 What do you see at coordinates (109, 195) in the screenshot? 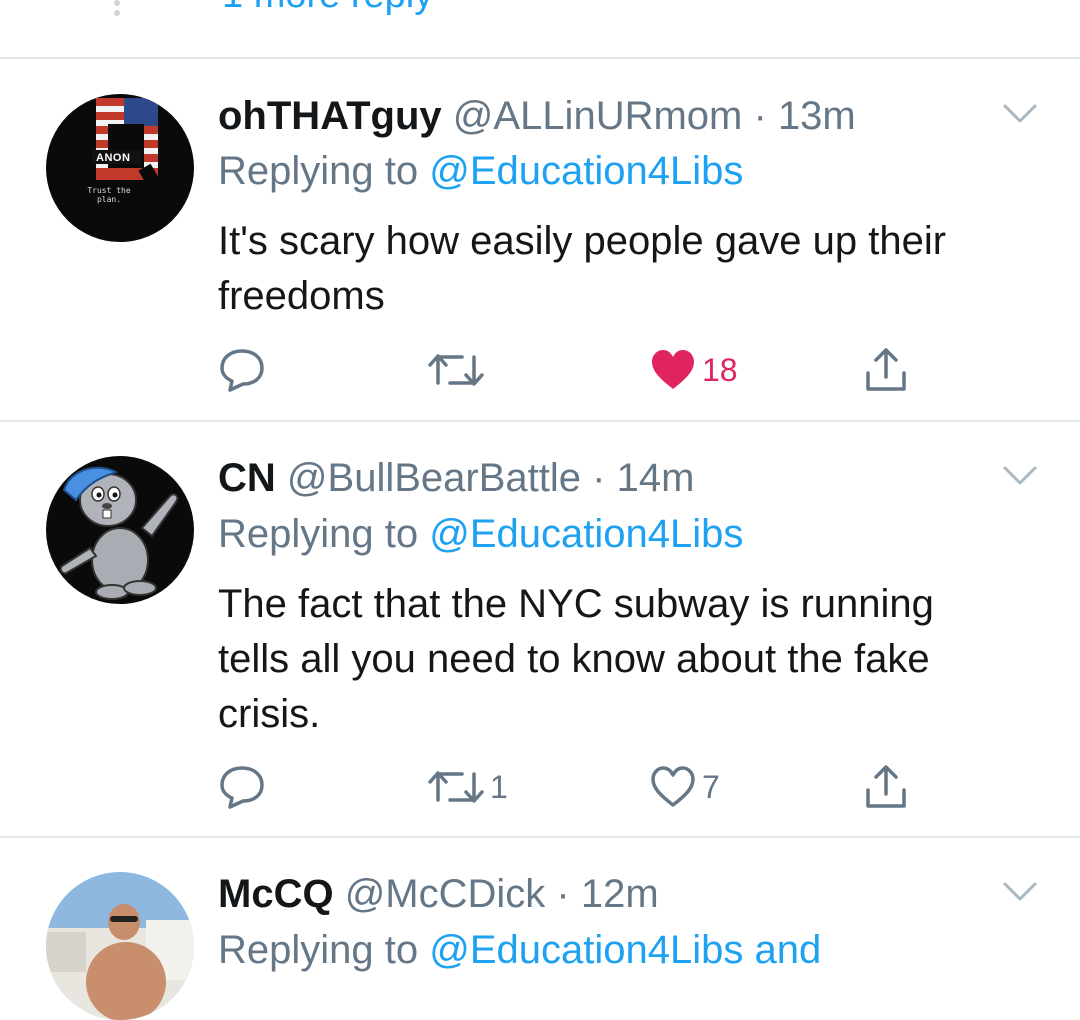
I see `avatar-caption: Trust the plan.` at bounding box center [109, 195].